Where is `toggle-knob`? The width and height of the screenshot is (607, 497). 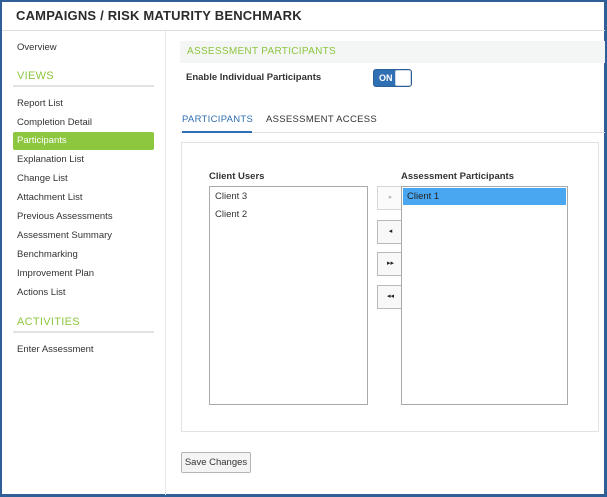 toggle-knob is located at coordinates (403, 78).